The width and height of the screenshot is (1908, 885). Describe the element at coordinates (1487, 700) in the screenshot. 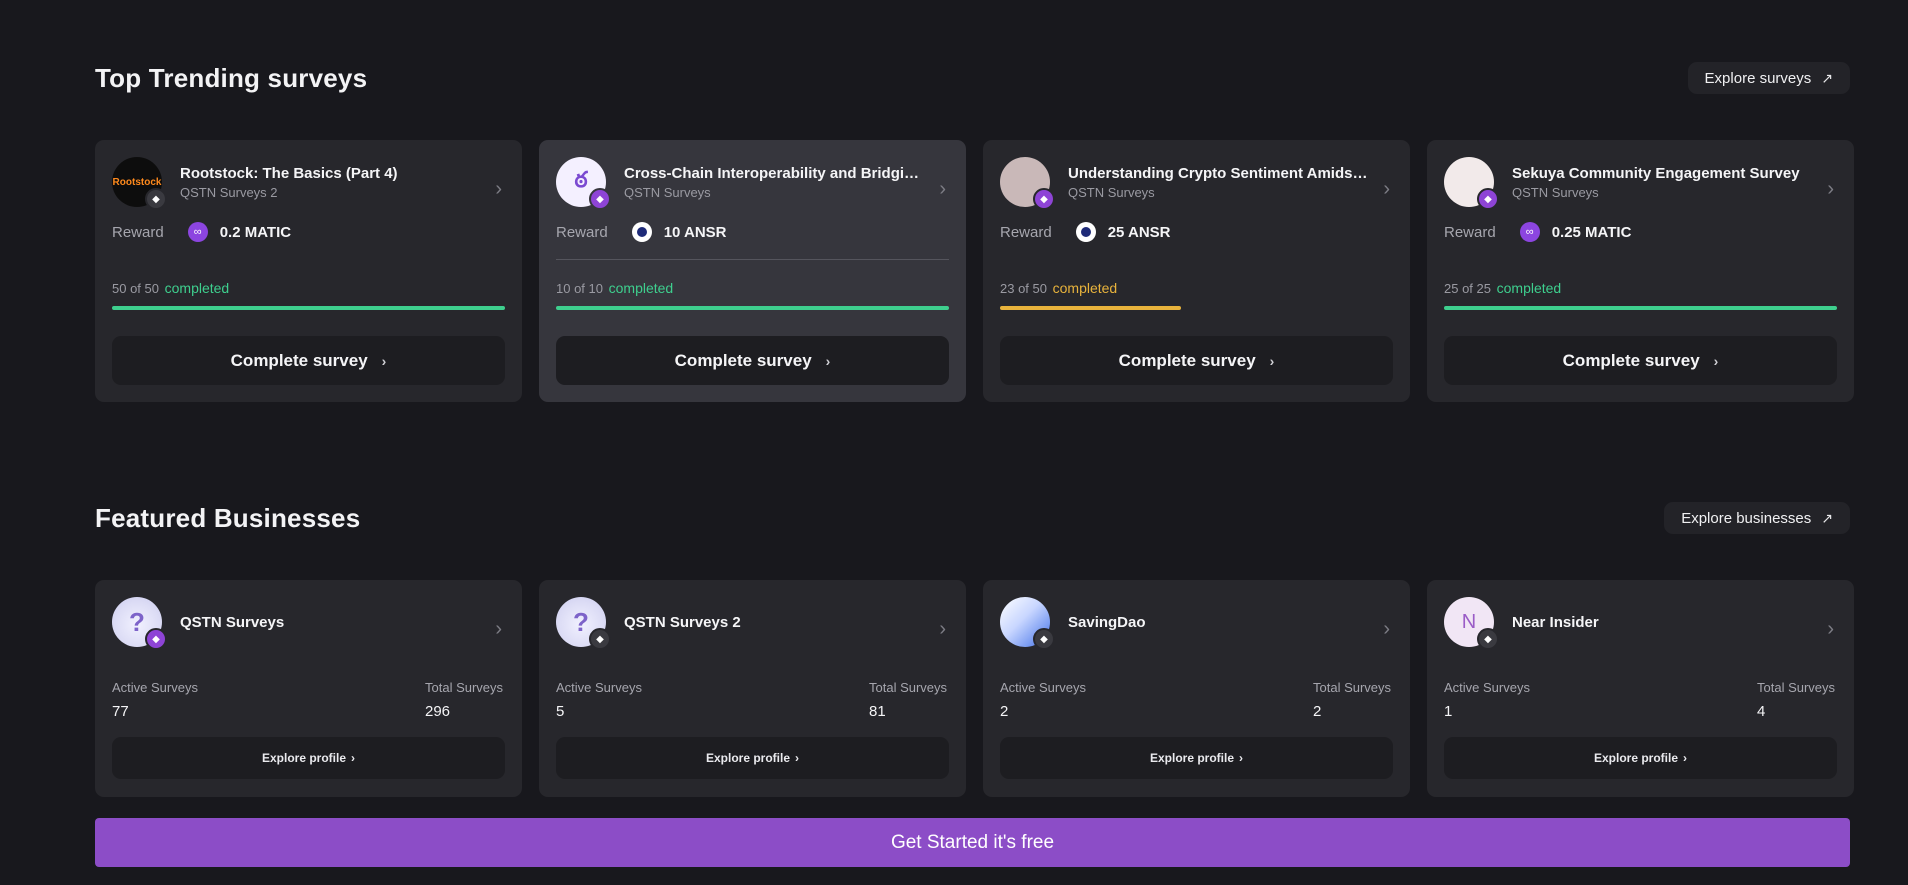

I see `active-surveys-stat: Active Surveys 1` at that location.